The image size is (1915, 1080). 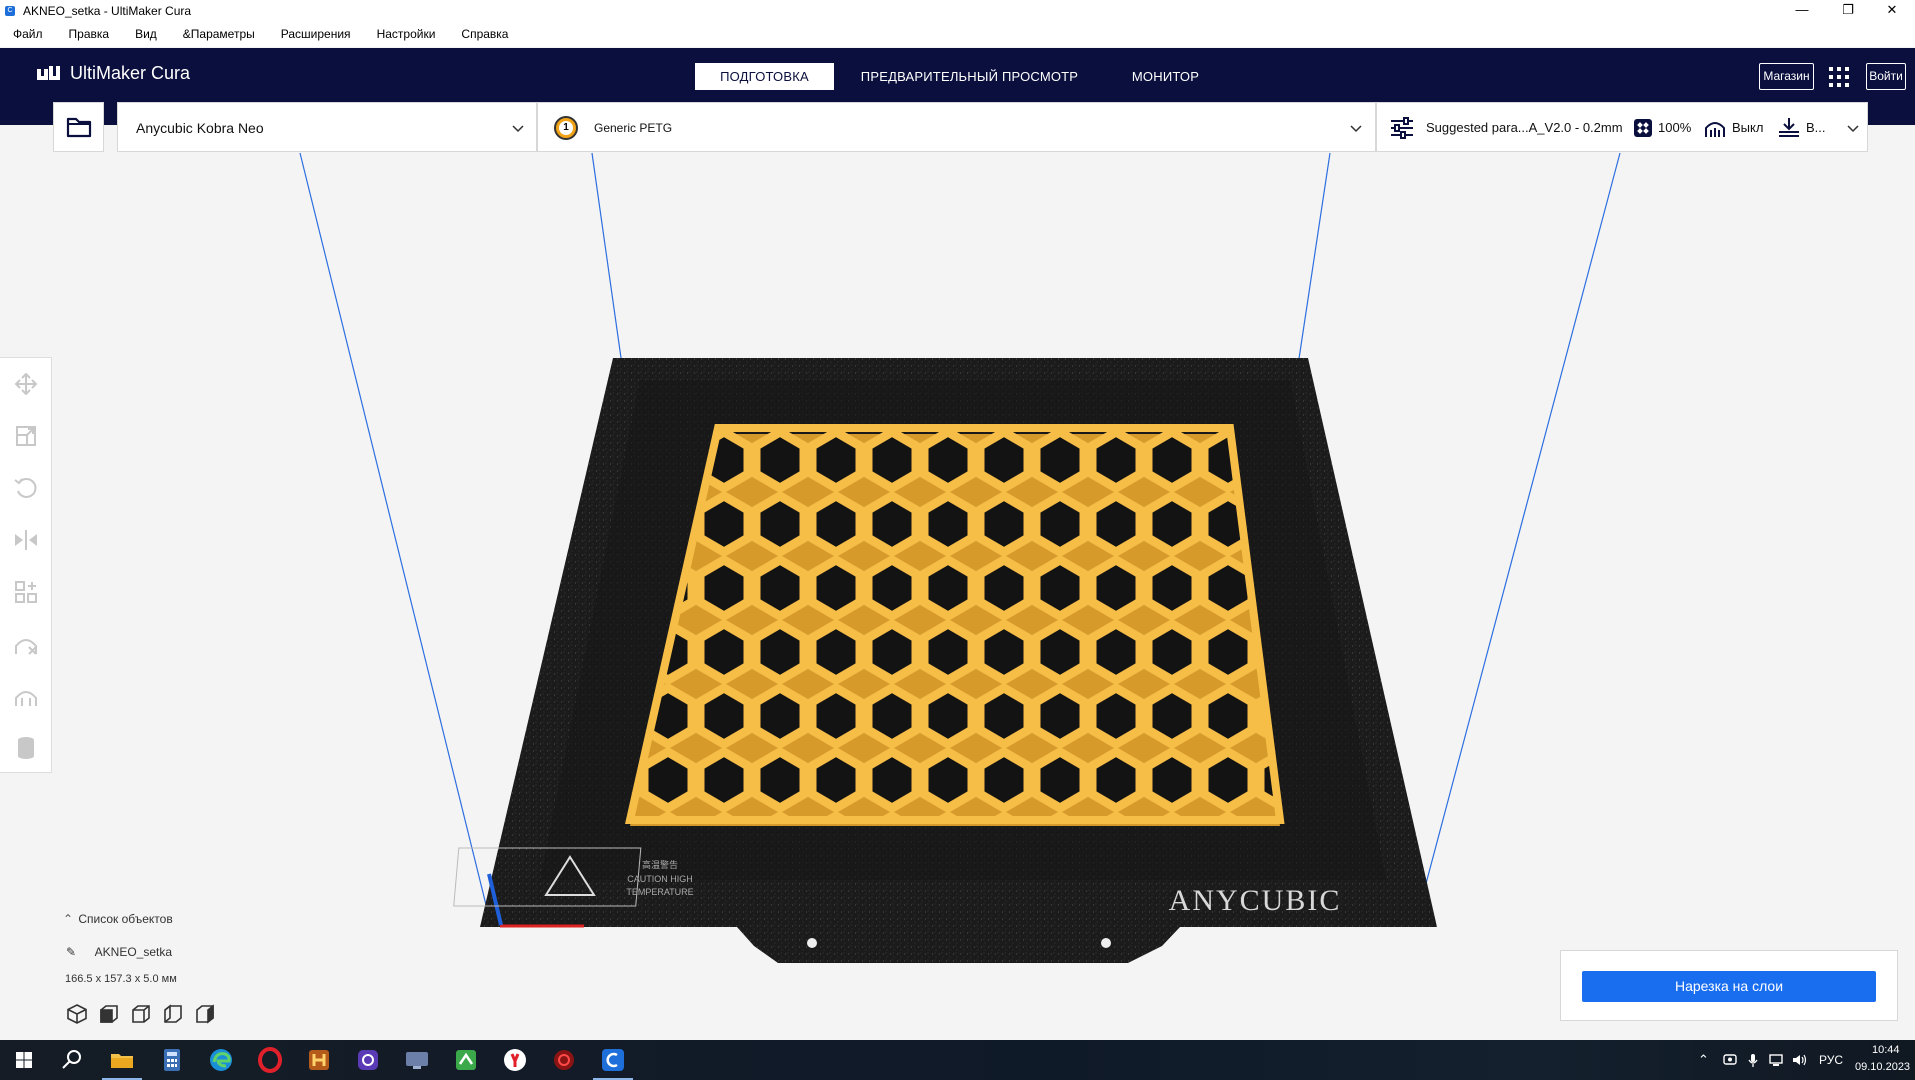 I want to click on view-3d-icon, so click(x=77, y=1014).